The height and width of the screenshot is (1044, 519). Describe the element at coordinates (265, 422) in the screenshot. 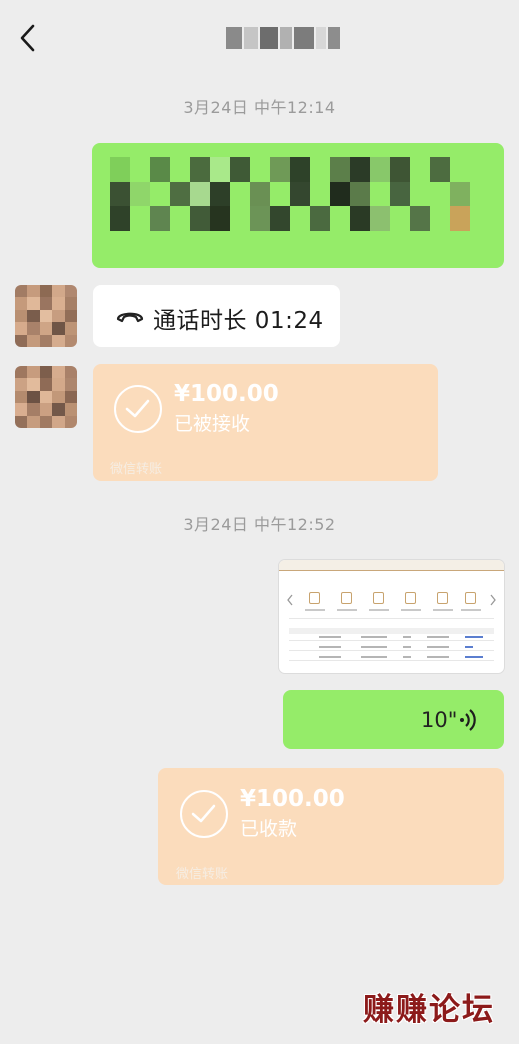

I see `transfer-received-card: ¥100.00 已被接收 微信转账` at that location.